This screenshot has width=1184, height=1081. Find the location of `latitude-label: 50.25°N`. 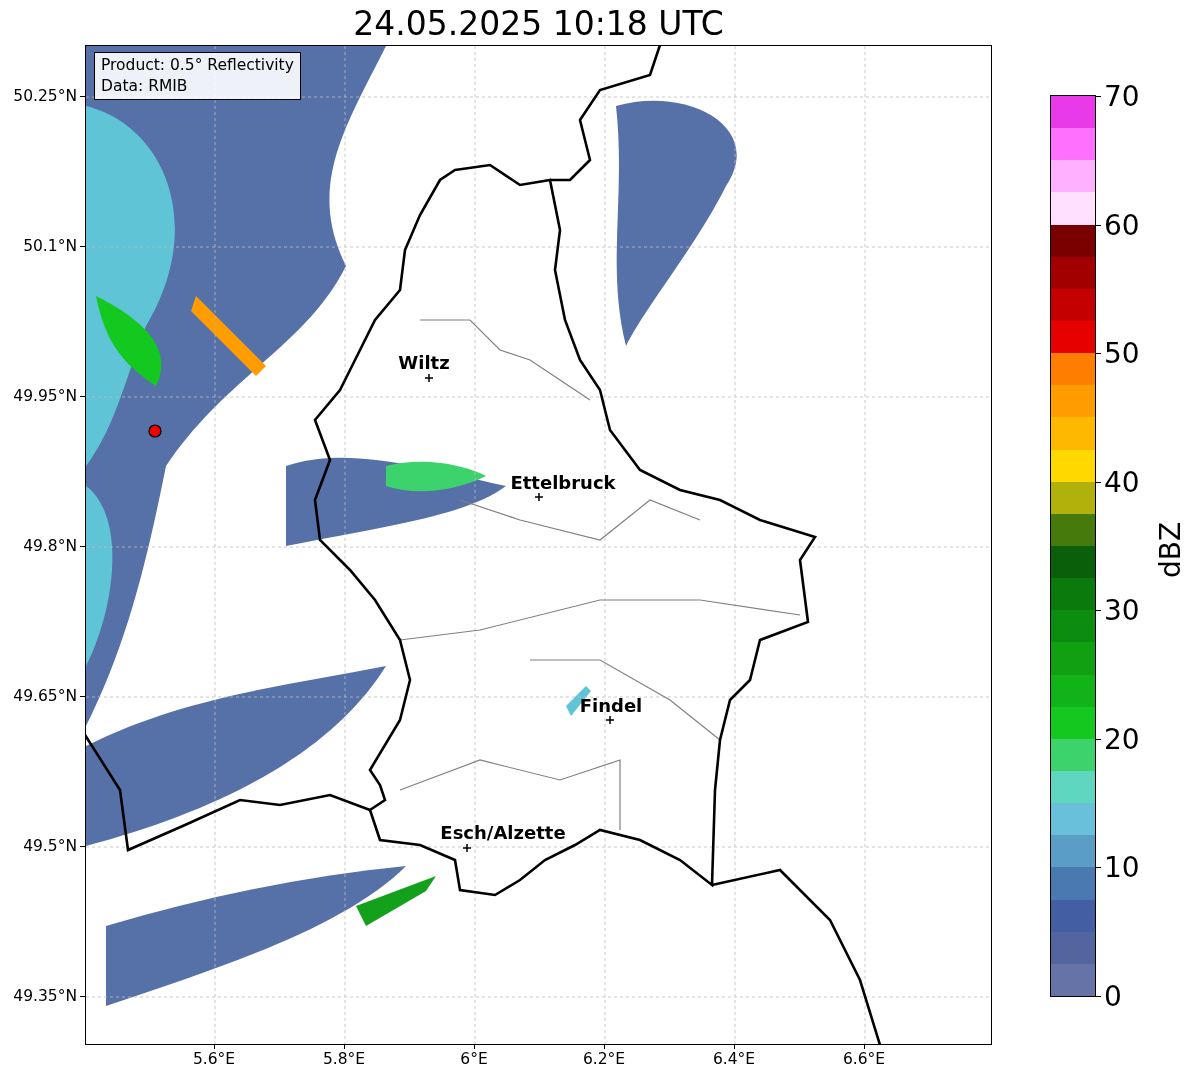

latitude-label: 50.25°N is located at coordinates (45, 96).